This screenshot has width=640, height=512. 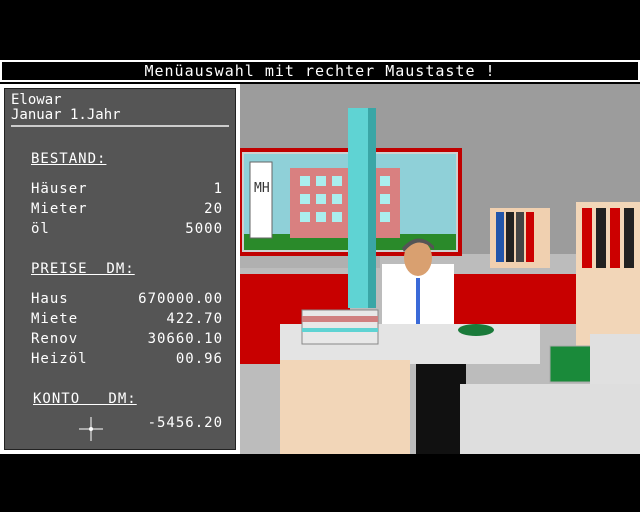 What do you see at coordinates (40, 229) in the screenshot?
I see `bestand-label-oel: öl` at bounding box center [40, 229].